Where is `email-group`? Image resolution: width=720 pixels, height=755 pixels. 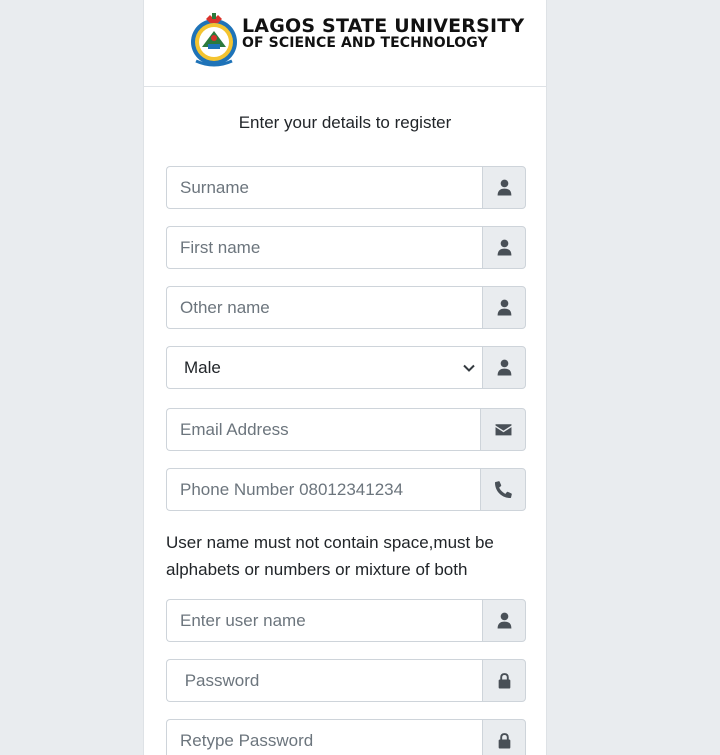 email-group is located at coordinates (346, 429).